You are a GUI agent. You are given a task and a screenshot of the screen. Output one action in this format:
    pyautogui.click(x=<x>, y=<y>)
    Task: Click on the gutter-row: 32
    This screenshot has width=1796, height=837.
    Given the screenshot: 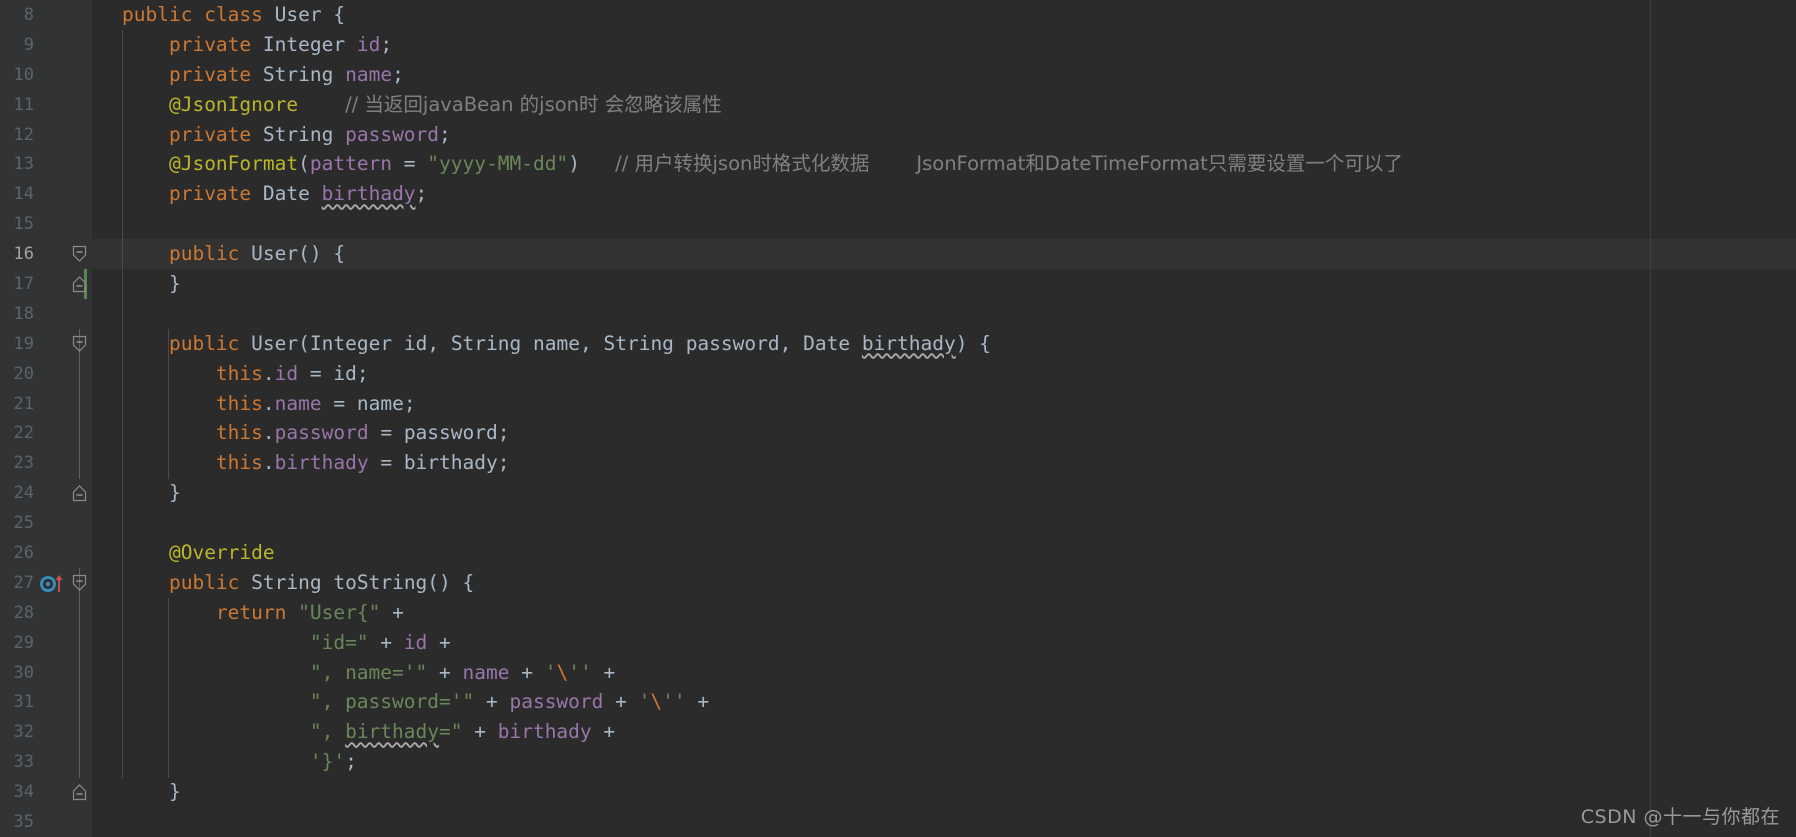 What is the action you would take?
    pyautogui.click(x=46, y=732)
    